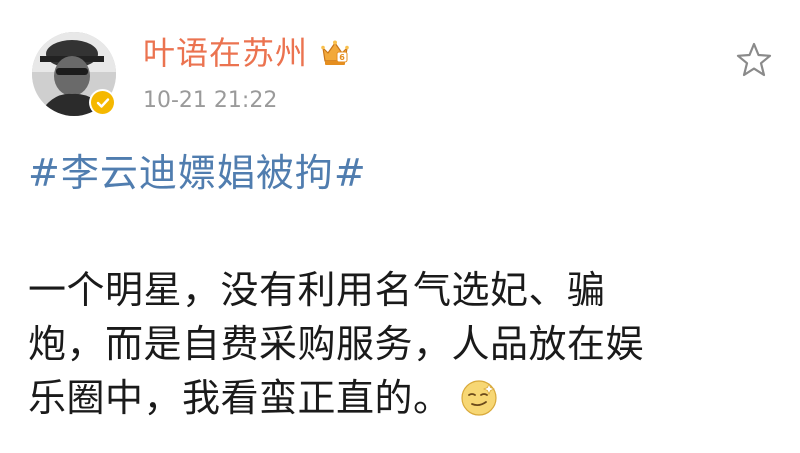  Describe the element at coordinates (478, 398) in the screenshot. I see `smirk-emoji-icon` at that location.